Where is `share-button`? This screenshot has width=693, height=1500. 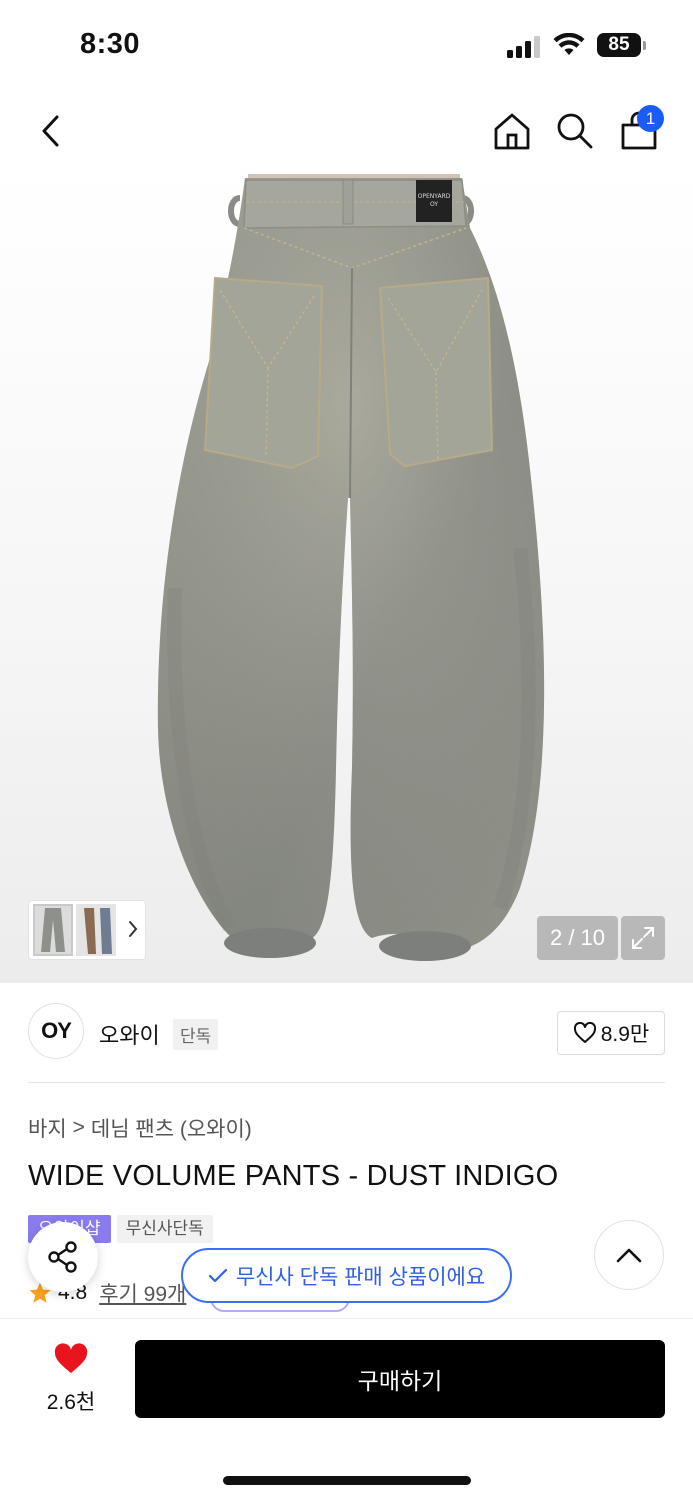 share-button is located at coordinates (63, 1257).